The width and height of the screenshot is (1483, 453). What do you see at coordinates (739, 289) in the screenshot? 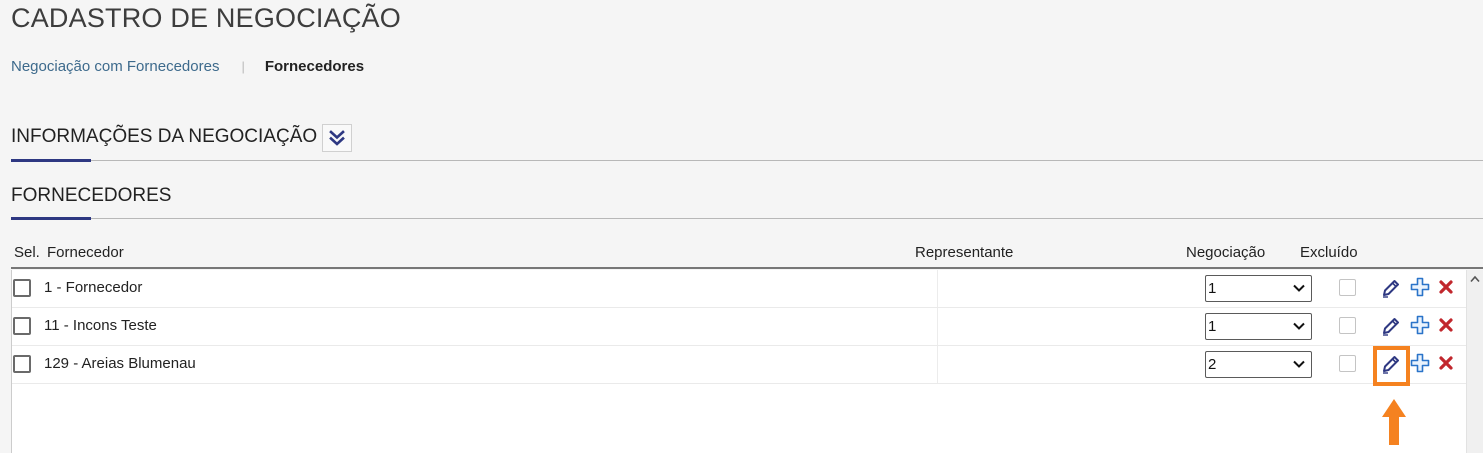
I see `table-row: 1 - Fornecedor 1` at bounding box center [739, 289].